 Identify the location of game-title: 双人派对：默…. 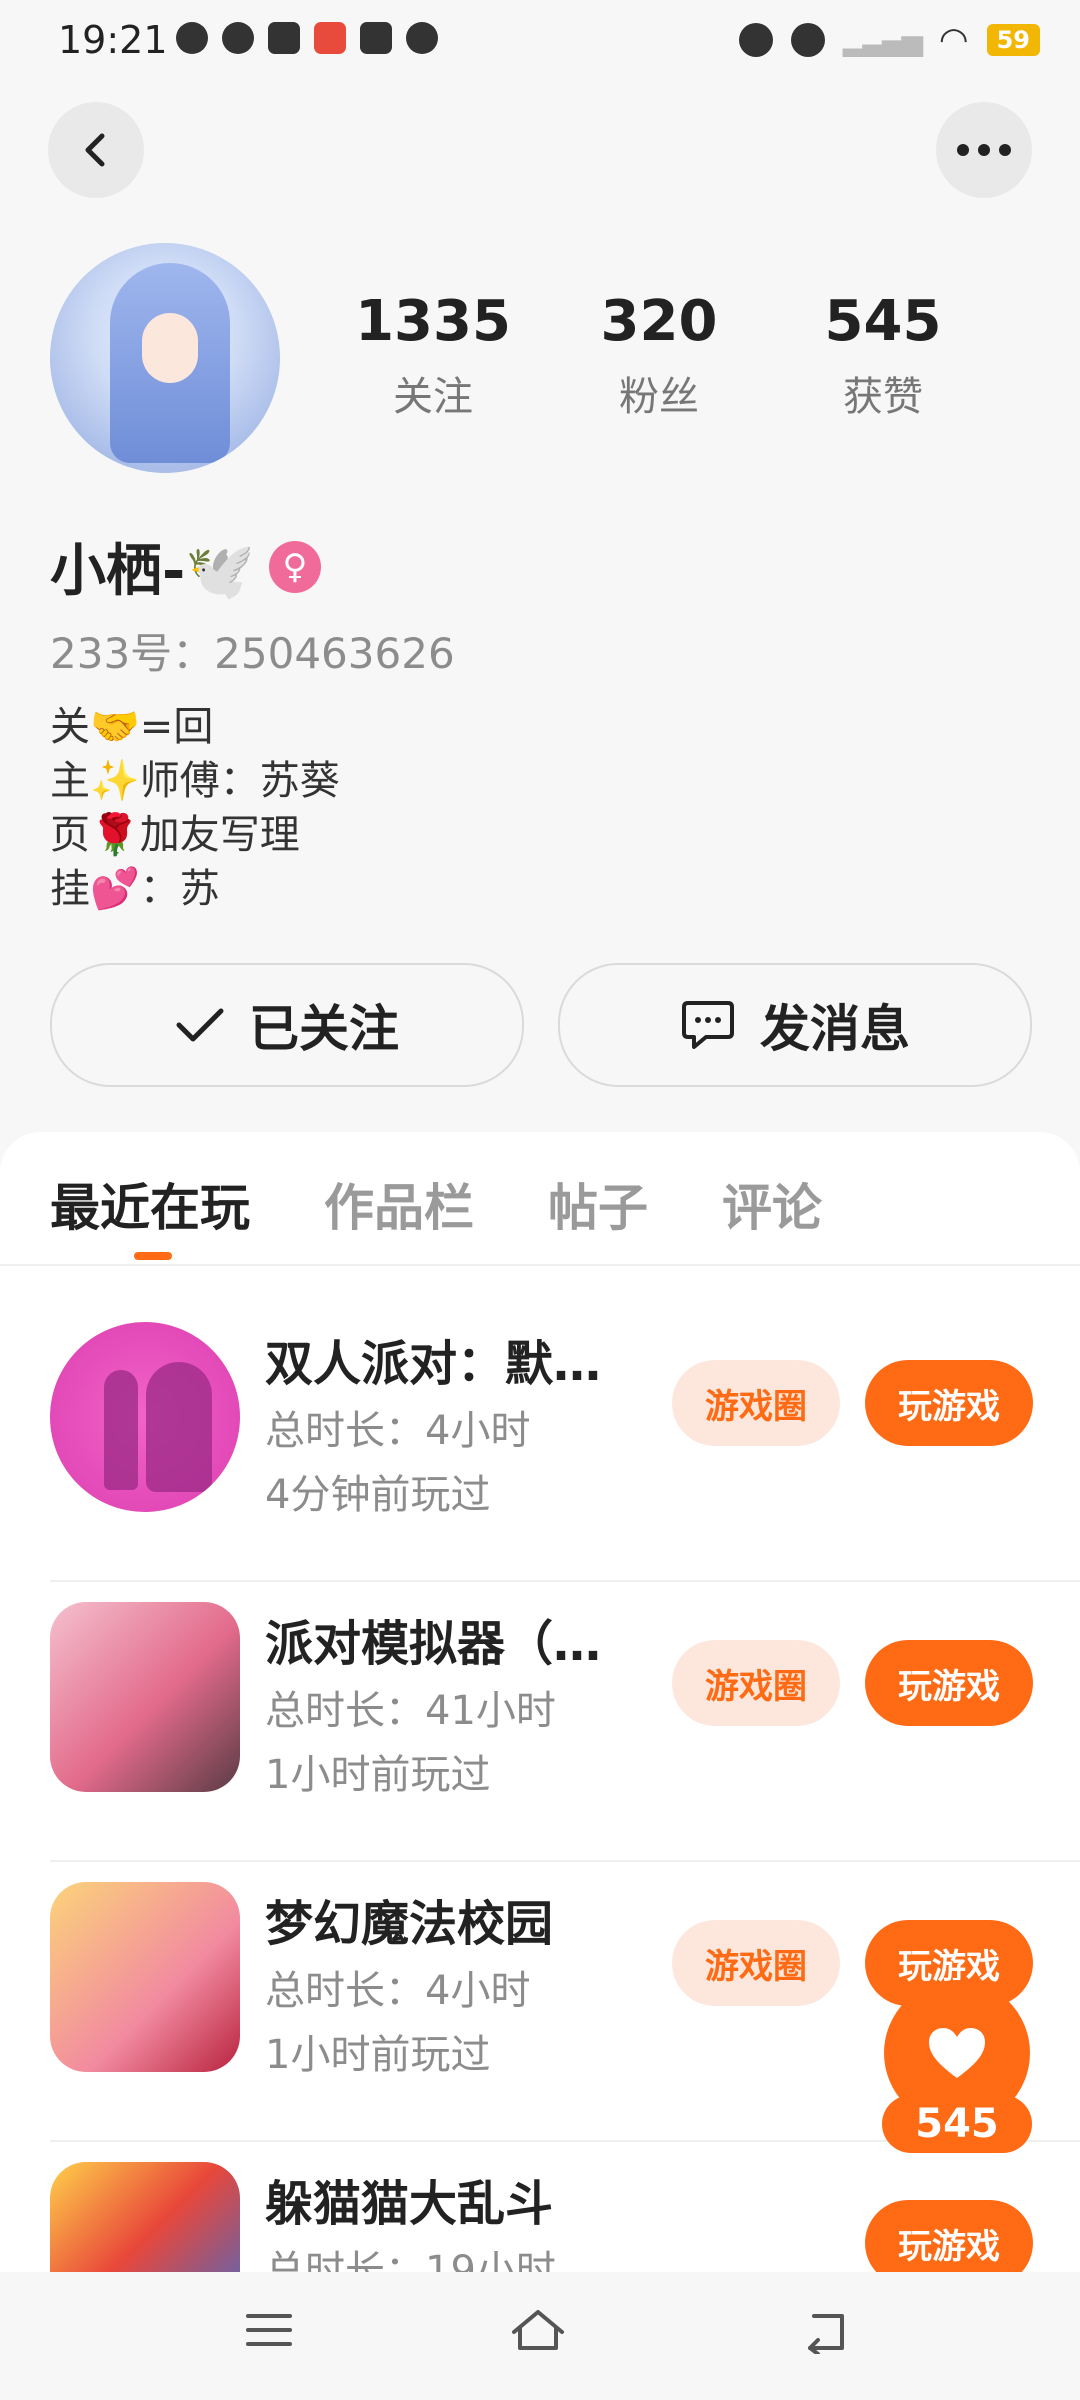
(433, 1364).